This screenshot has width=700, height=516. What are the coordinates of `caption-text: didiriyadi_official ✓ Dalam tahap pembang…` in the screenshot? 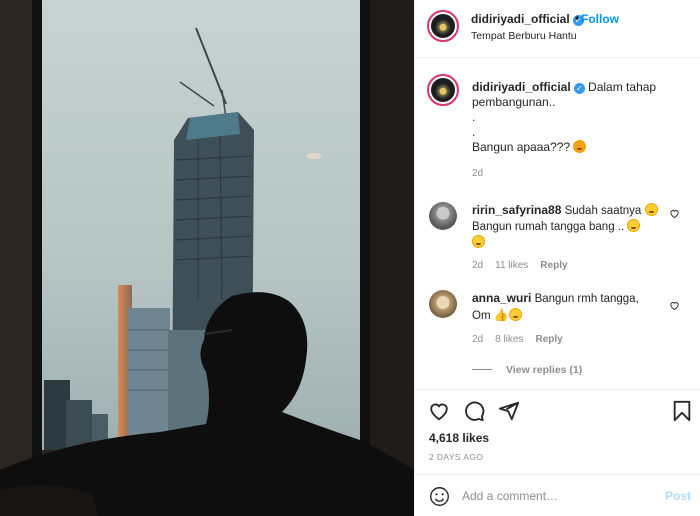 It's located at (572, 117).